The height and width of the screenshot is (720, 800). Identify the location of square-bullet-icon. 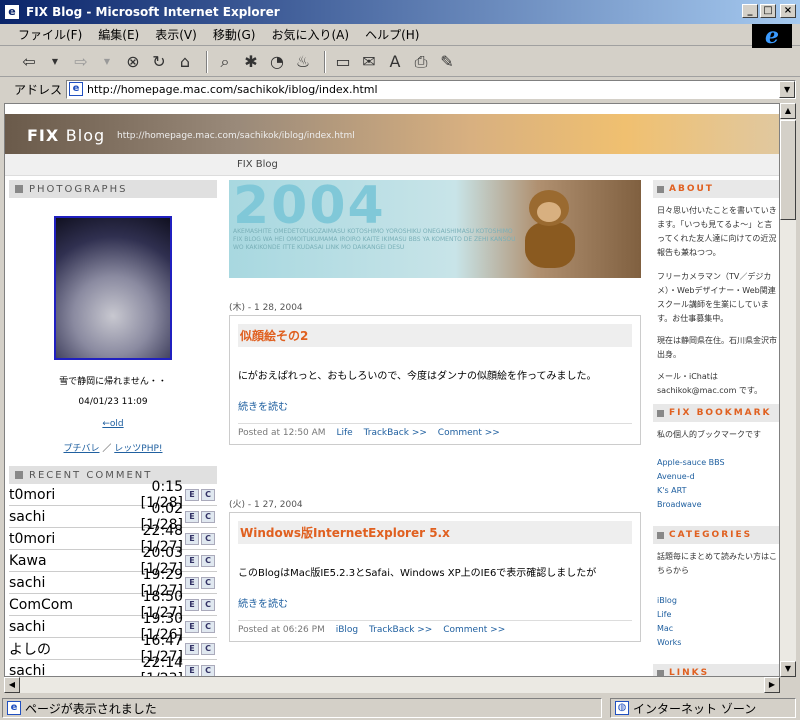
(660, 672).